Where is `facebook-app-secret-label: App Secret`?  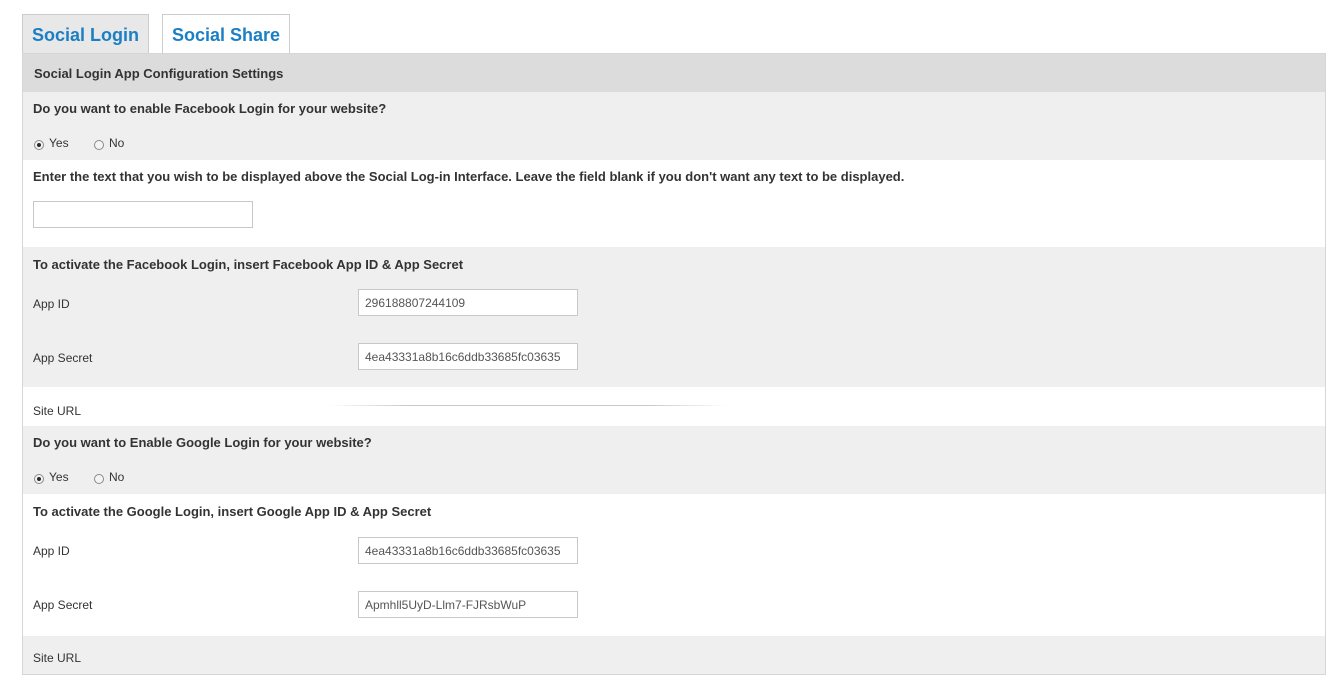 facebook-app-secret-label: App Secret is located at coordinates (63, 358).